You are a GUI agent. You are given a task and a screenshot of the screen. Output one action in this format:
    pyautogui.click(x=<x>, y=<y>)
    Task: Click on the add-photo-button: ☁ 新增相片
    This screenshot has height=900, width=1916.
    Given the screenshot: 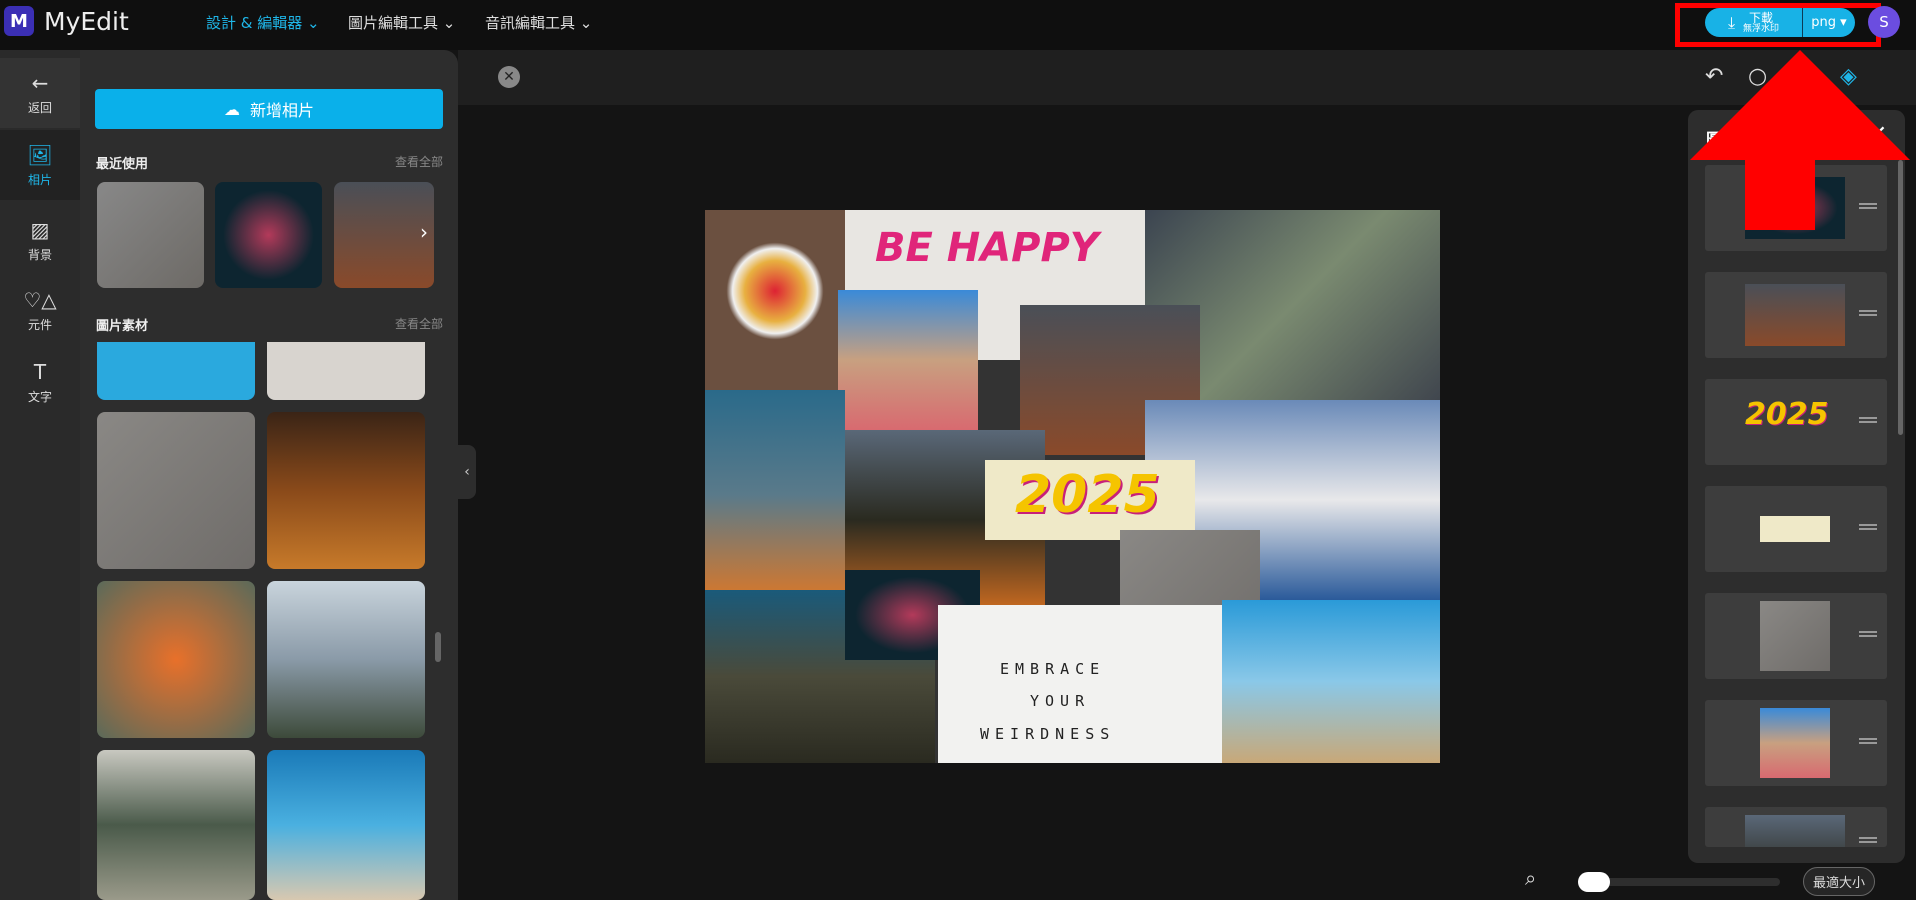 What is the action you would take?
    pyautogui.click(x=269, y=109)
    